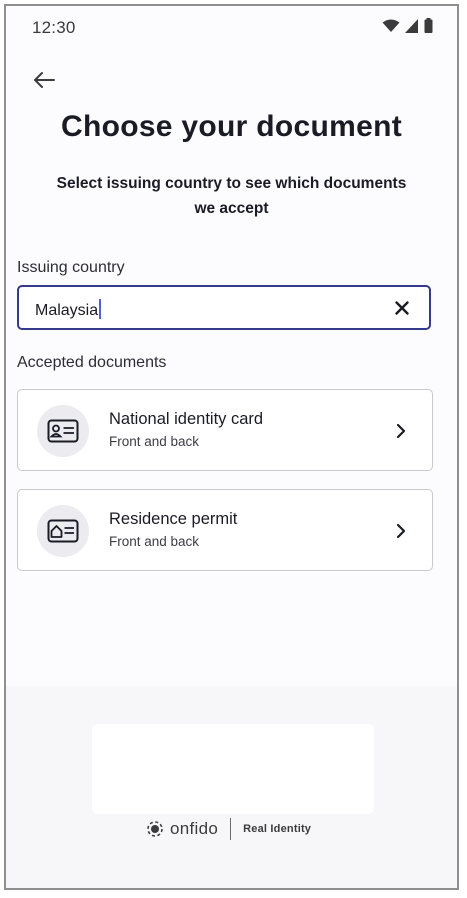 The image size is (467, 898). I want to click on document-name: Residence permit, so click(173, 519).